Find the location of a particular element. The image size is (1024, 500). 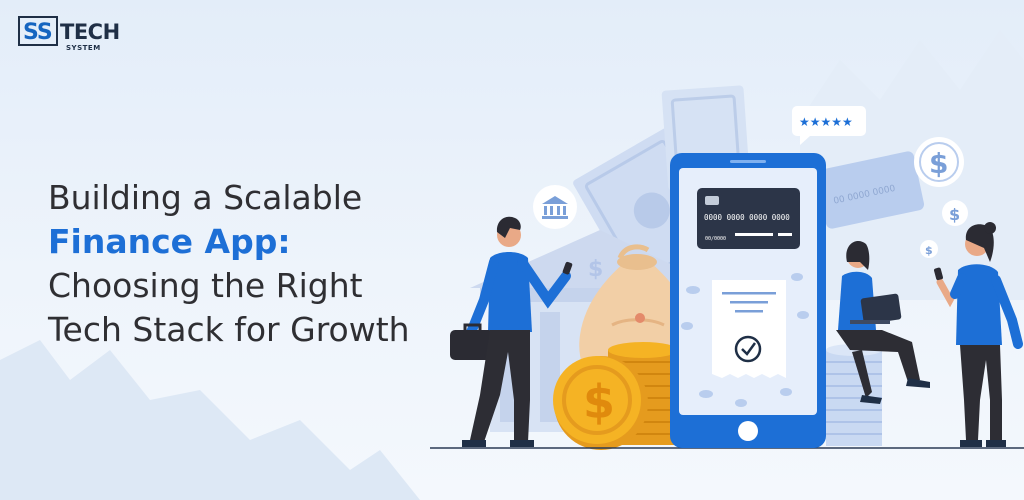

smartphone: 0000 0000 0000 0000 00/0000 is located at coordinates (748, 300).